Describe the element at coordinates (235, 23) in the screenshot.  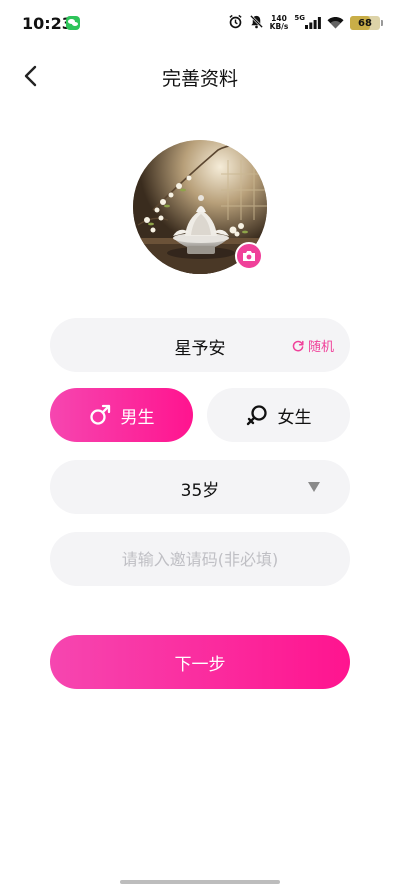
I see `alarm-icon` at that location.